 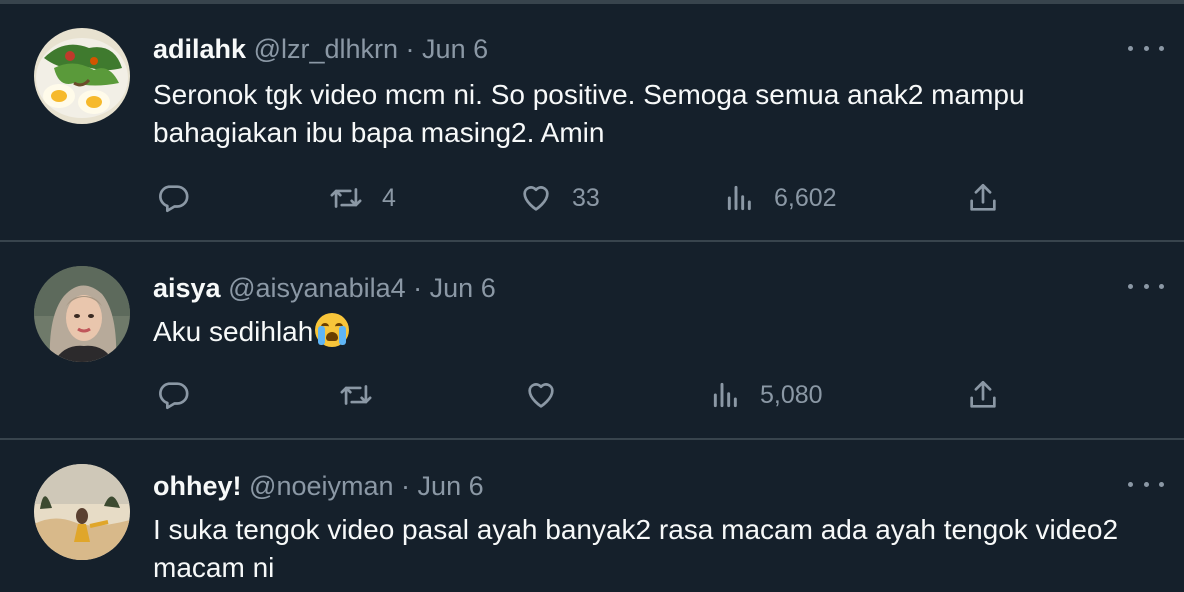 I want to click on like-button, so click(x=541, y=395).